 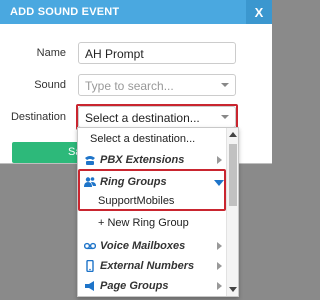 What do you see at coordinates (90, 160) in the screenshot?
I see `phone-icon` at bounding box center [90, 160].